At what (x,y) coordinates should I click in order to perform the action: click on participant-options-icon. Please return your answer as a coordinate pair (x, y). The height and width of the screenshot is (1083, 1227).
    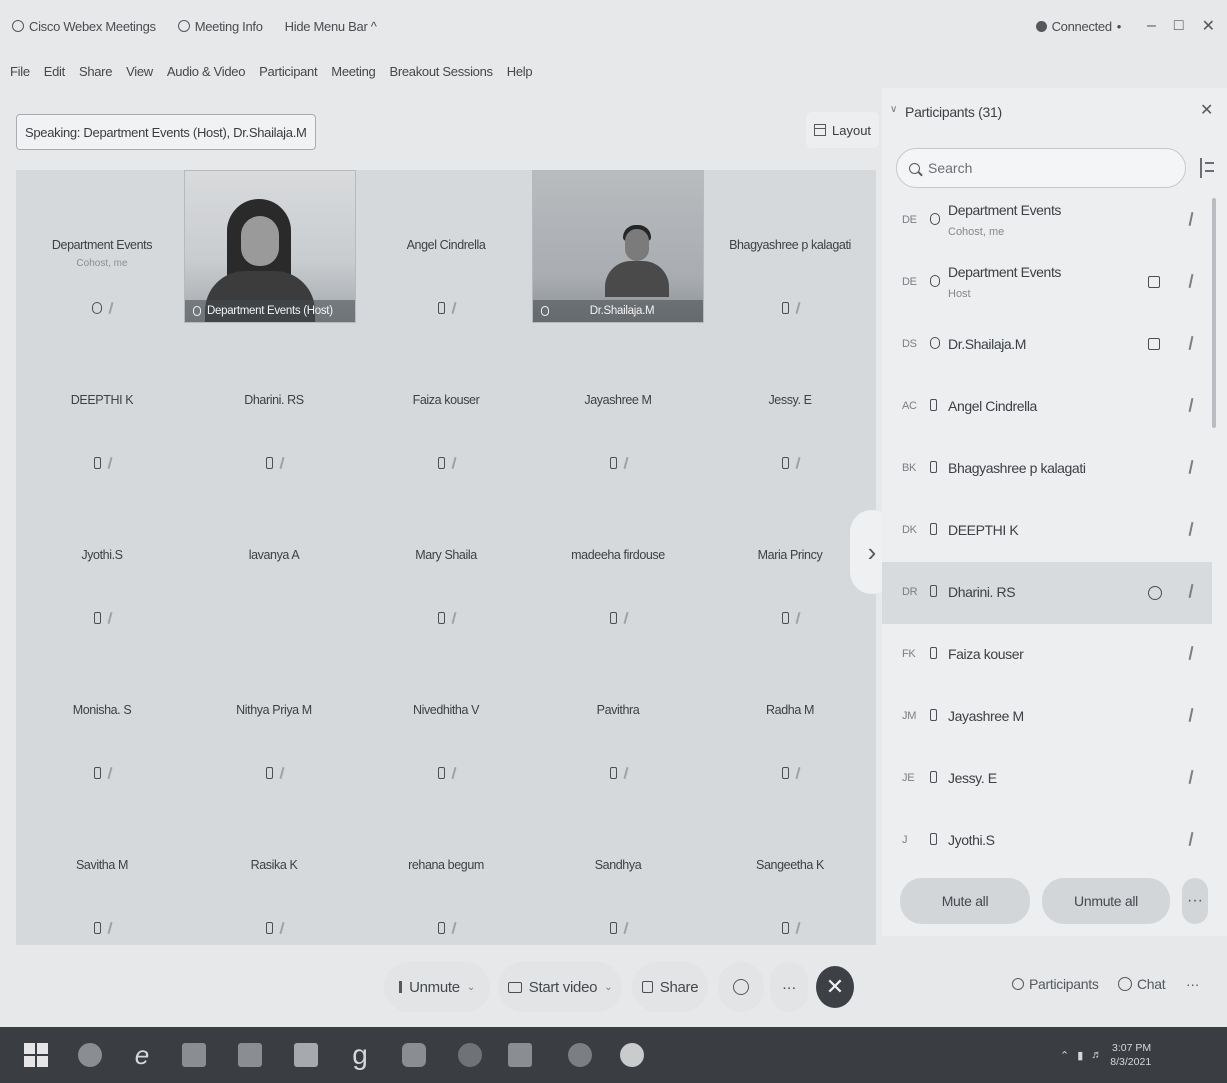
    Looking at the image, I should click on (1155, 593).